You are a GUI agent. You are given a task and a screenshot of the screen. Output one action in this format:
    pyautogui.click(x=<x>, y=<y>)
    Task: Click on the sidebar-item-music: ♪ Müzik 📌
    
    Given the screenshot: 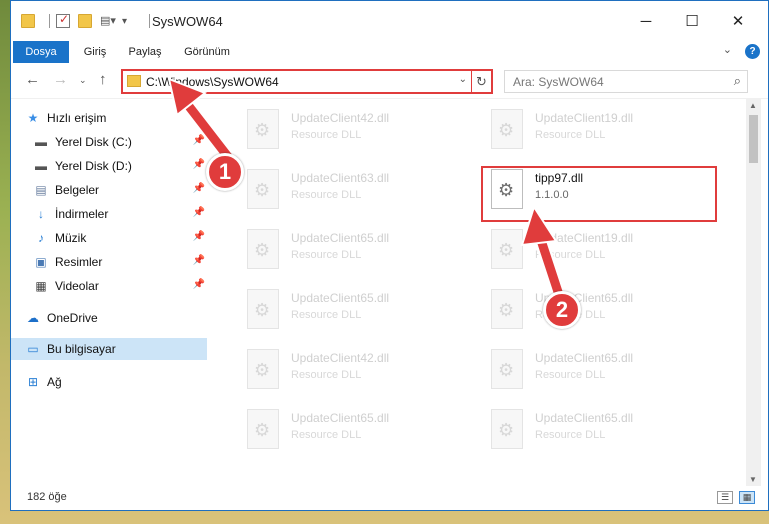 What is the action you would take?
    pyautogui.click(x=121, y=238)
    